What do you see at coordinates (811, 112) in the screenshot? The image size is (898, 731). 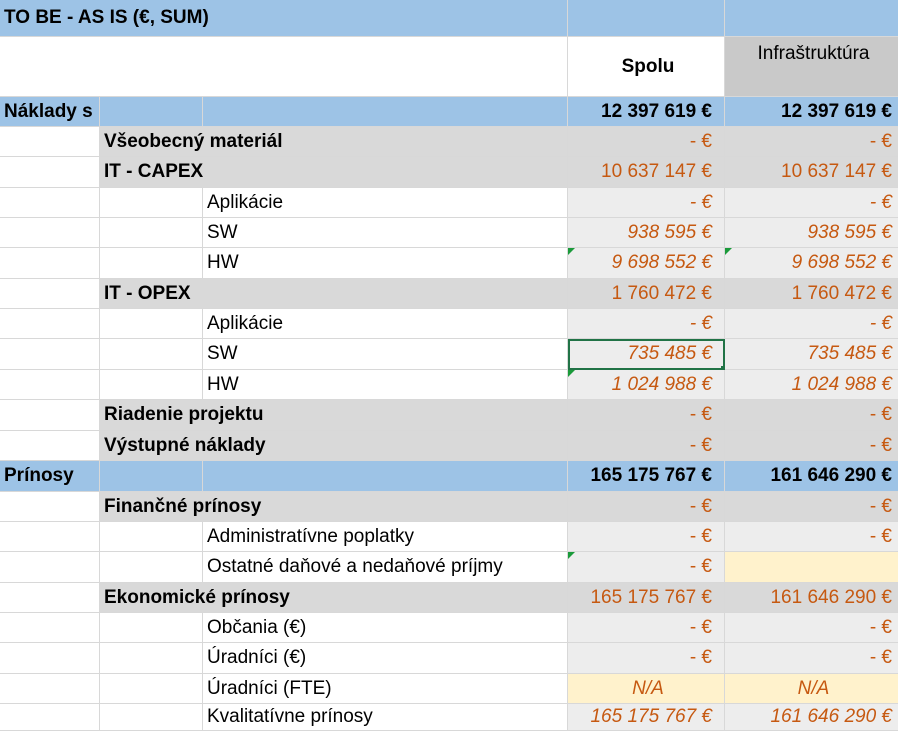 I see `infra-cell: 12 397 619 €` at bounding box center [811, 112].